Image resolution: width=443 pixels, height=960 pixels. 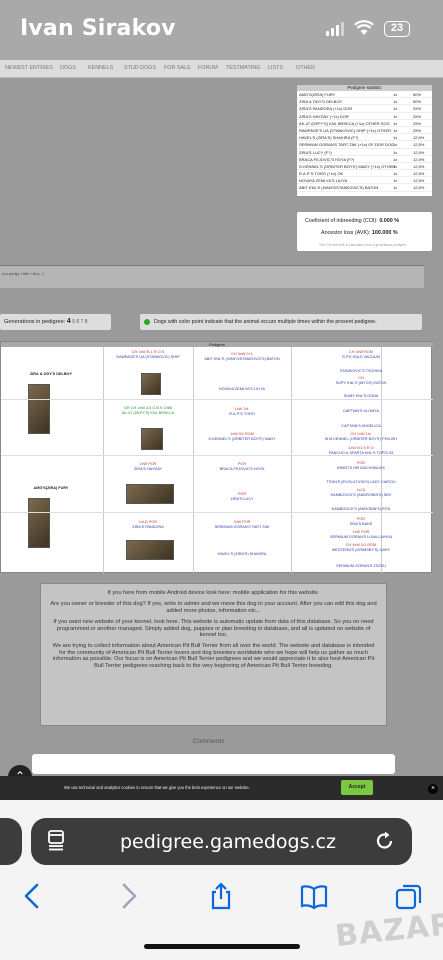 I want to click on gen4-dog-name: CAPTAIN'S KLOMYA, so click(x=361, y=411).